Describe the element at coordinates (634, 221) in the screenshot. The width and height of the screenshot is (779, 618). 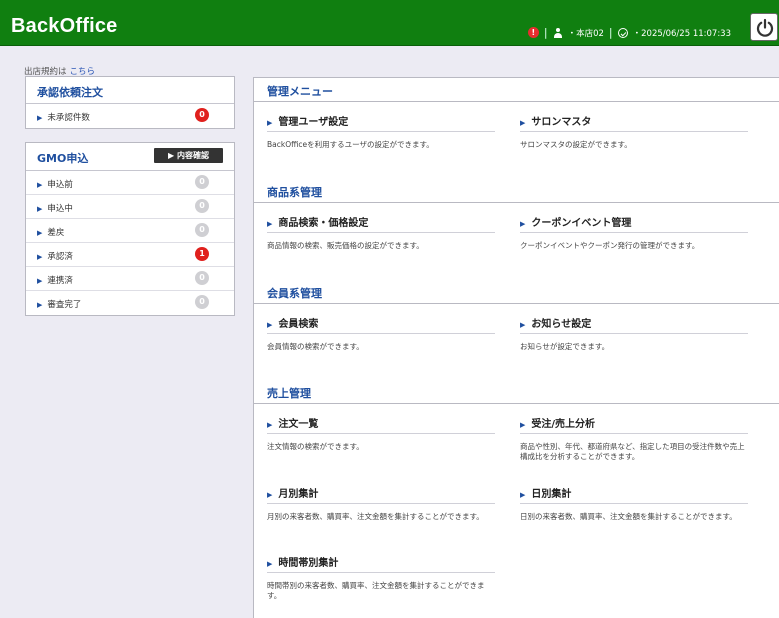
I see `menu-item-title: ▶ クーポンイベント管理` at that location.